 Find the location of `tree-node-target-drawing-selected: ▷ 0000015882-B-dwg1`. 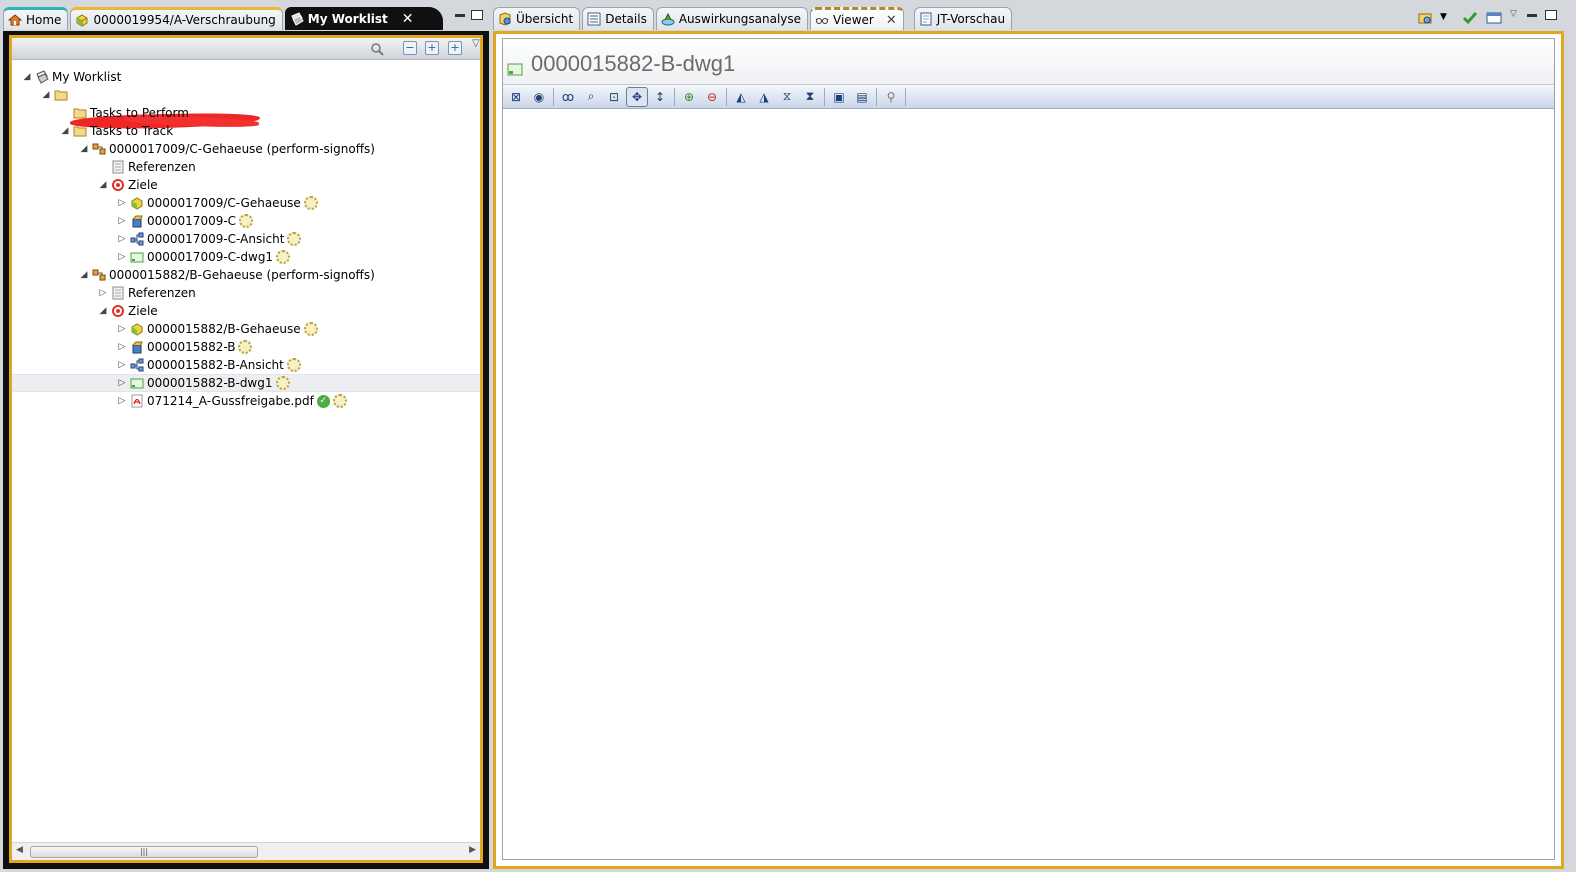

tree-node-target-drawing-selected: ▷ 0000015882-B-dwg1 is located at coordinates (246, 383).